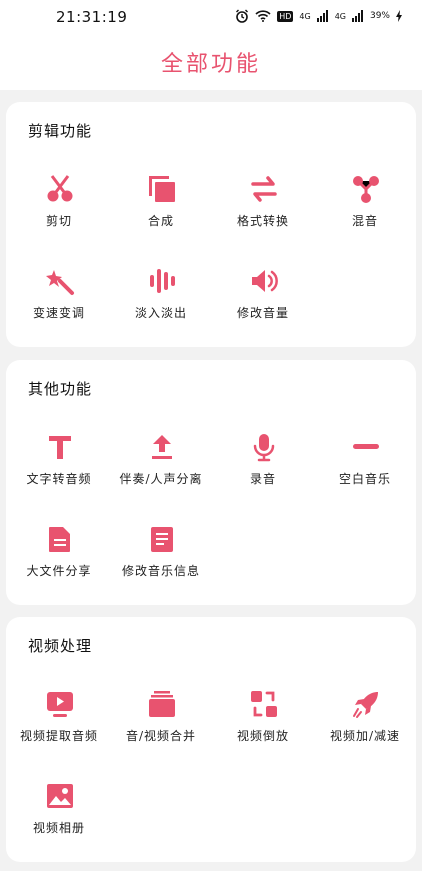 Image resolution: width=422 pixels, height=871 pixels. Describe the element at coordinates (162, 189) in the screenshot. I see `merge-icon` at that location.